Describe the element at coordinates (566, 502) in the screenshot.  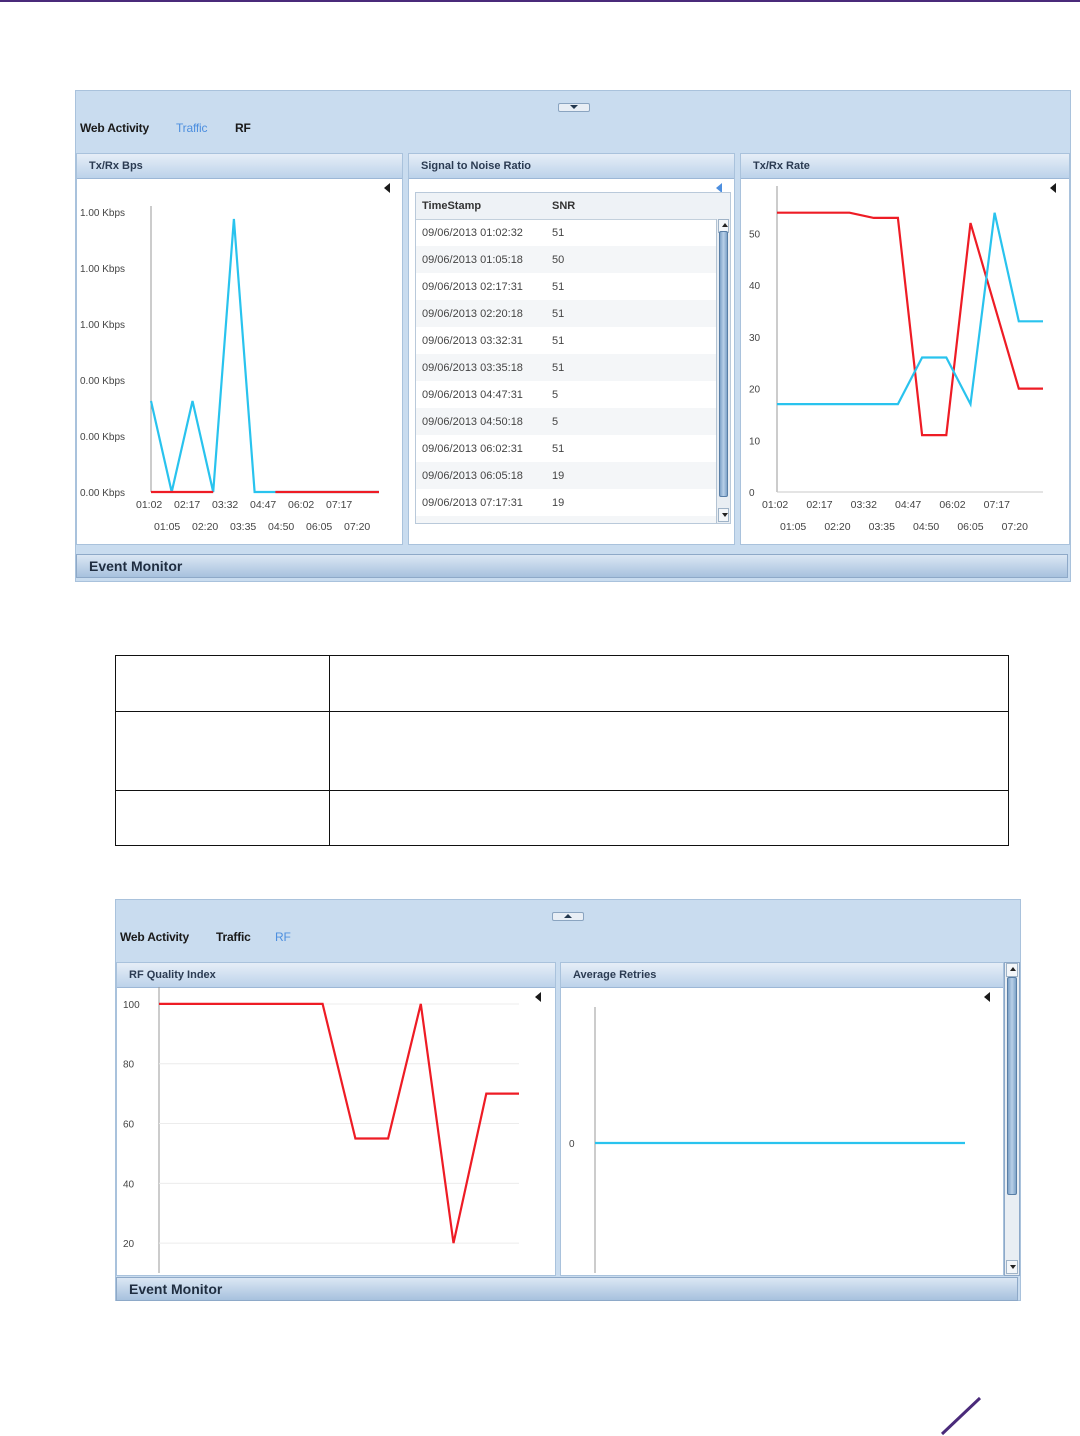
I see `table-row: 09/06/2013 07:17:31 19` at that location.